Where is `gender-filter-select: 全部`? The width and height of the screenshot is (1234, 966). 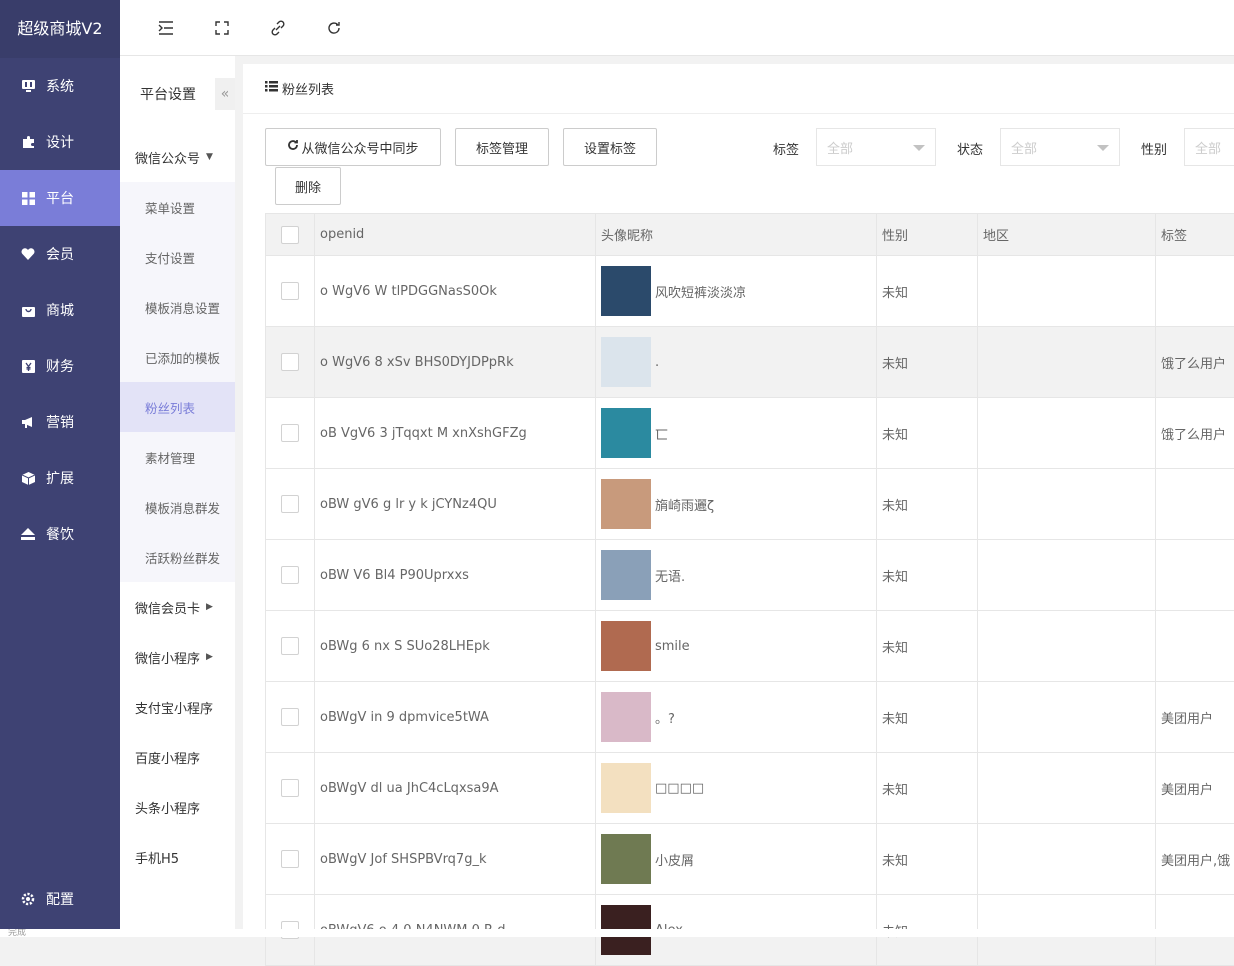
gender-filter-select: 全部 is located at coordinates (1209, 147).